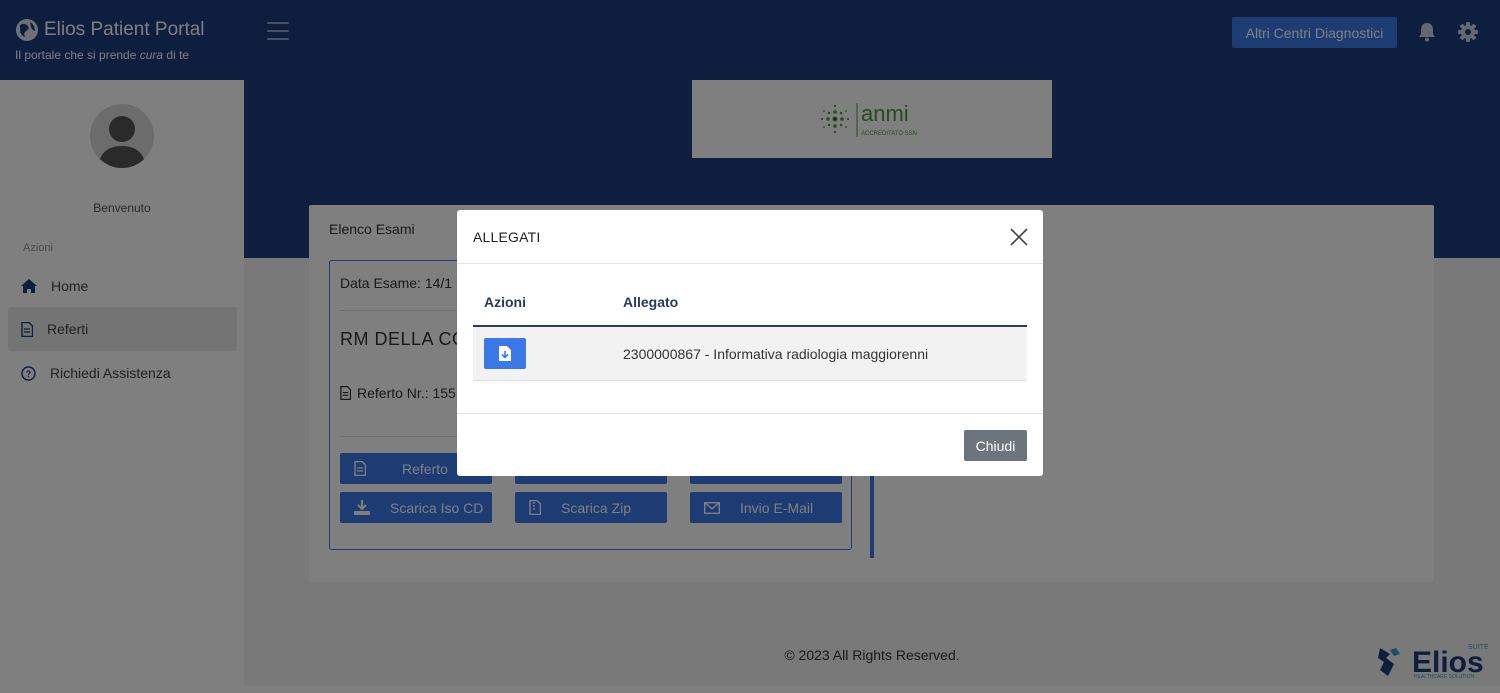 The image size is (1500, 693). What do you see at coordinates (507, 237) in the screenshot?
I see `modal-title: ALLEGATI` at bounding box center [507, 237].